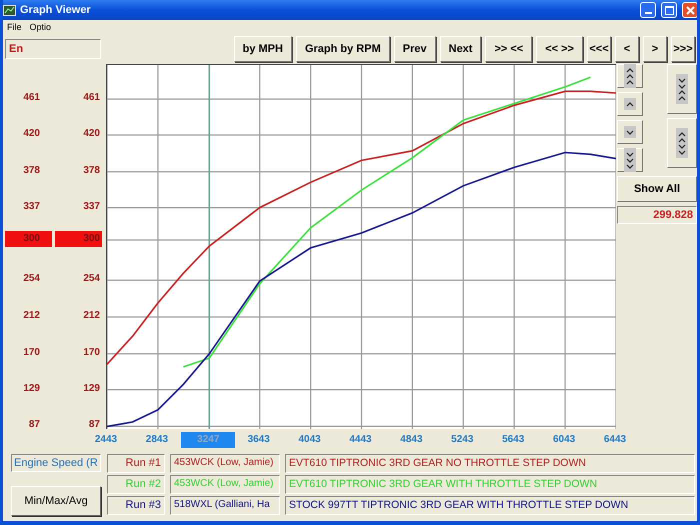 The image size is (700, 525). Describe the element at coordinates (630, 132) in the screenshot. I see `down-chevron-icon` at that location.